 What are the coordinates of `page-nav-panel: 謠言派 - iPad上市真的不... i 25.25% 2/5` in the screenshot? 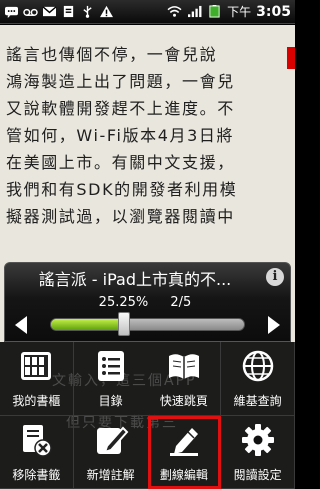 It's located at (147, 302).